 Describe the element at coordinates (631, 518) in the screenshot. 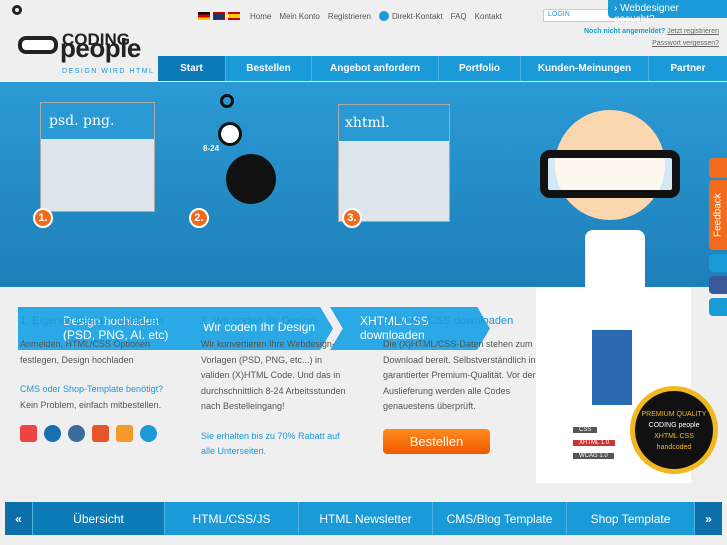

I see `tab-shop: Shop Template` at that location.